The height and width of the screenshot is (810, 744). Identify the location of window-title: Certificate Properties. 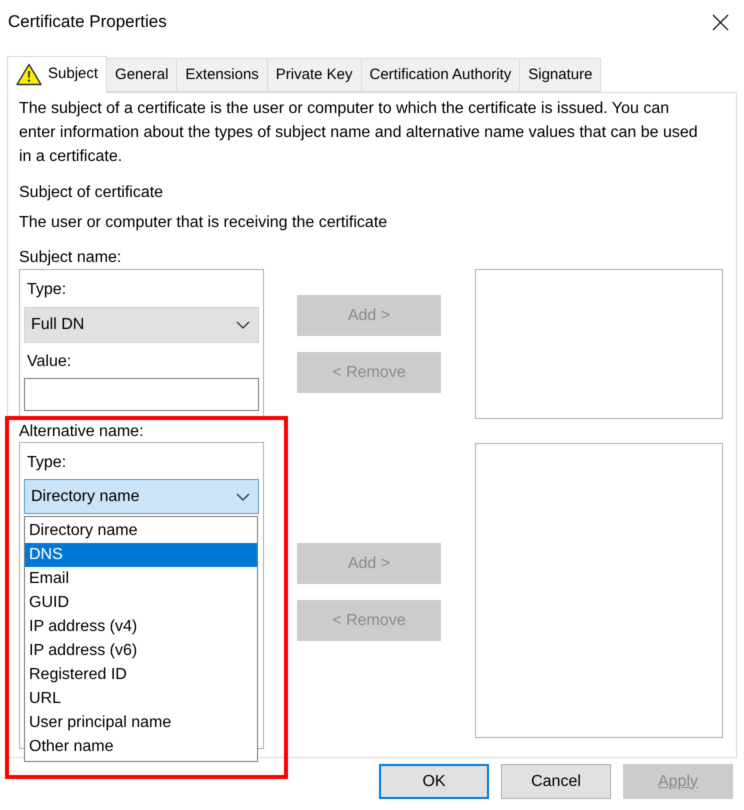
(87, 22).